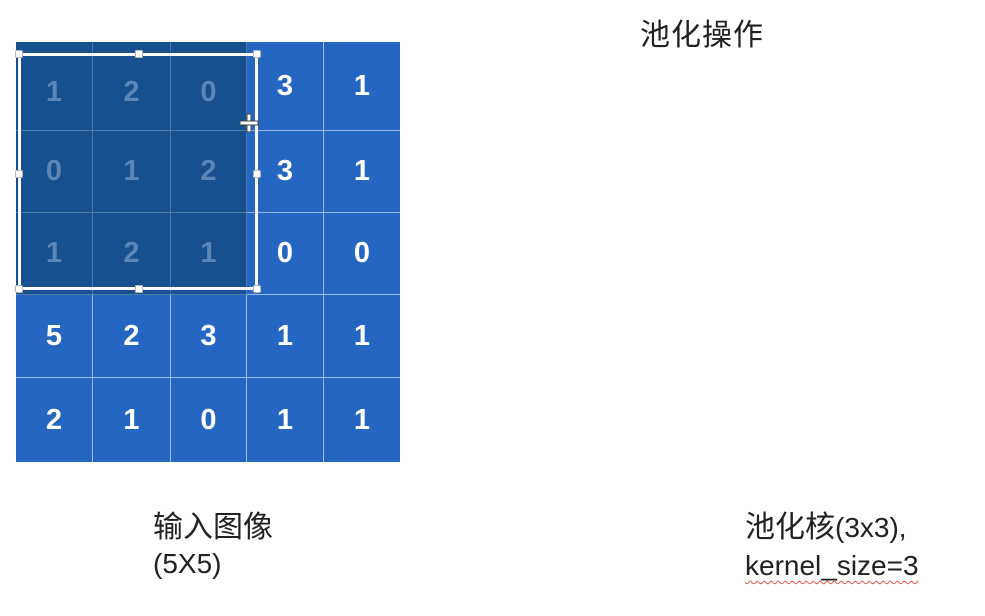 This screenshot has width=985, height=616. I want to click on grid-cell-r4-c3: 1, so click(285, 420).